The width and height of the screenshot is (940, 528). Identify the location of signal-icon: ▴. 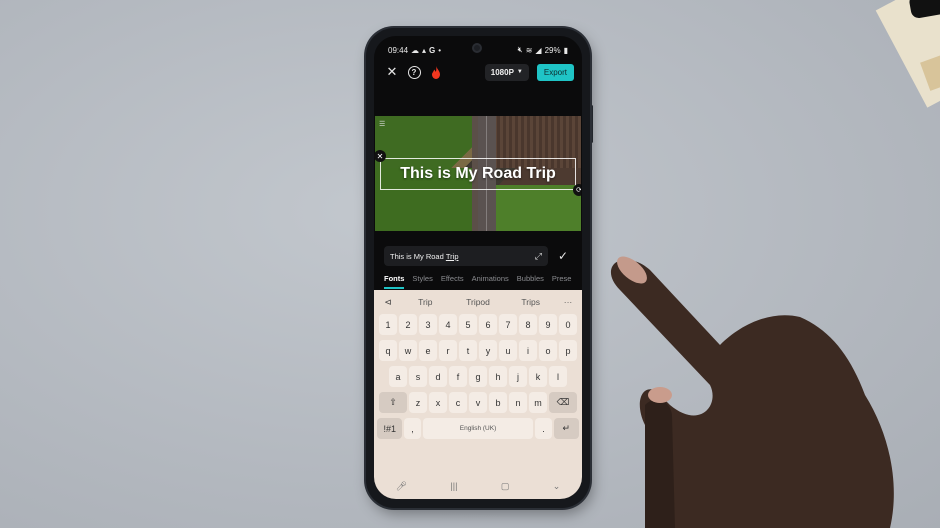
(424, 50).